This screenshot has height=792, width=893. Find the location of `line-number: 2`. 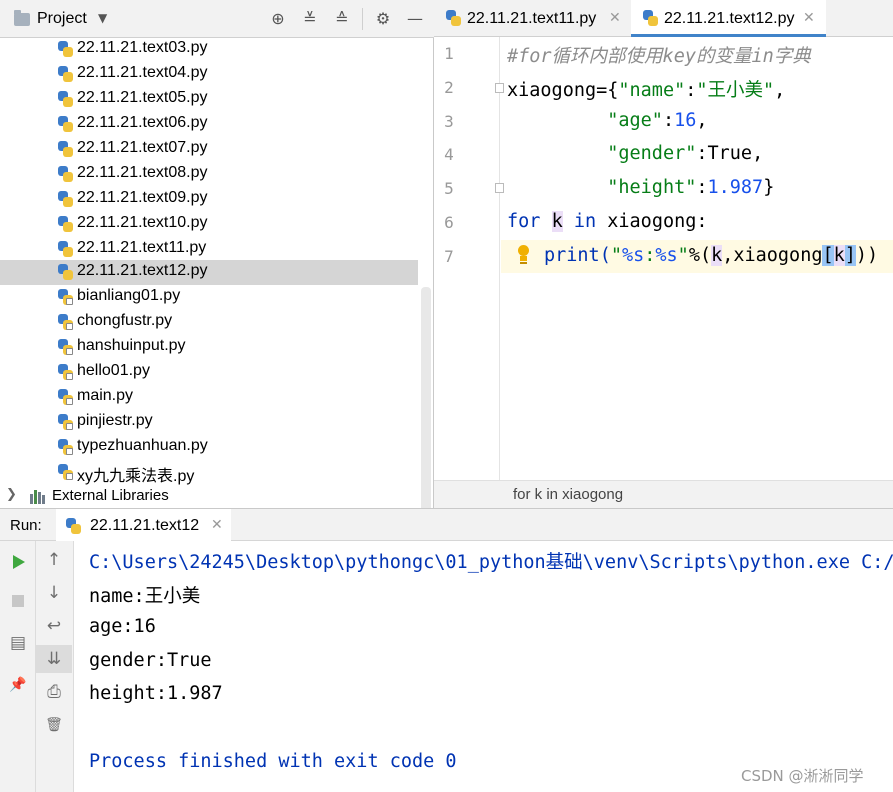

line-number: 2 is located at coordinates (449, 87).